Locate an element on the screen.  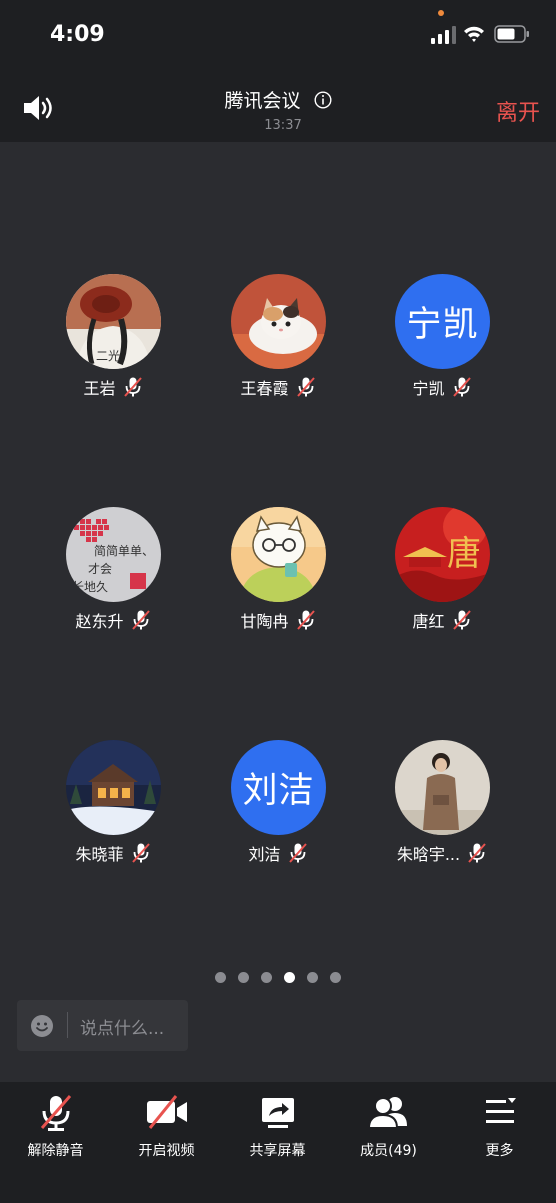
participant-name: 赵东升 is located at coordinates (99, 621).